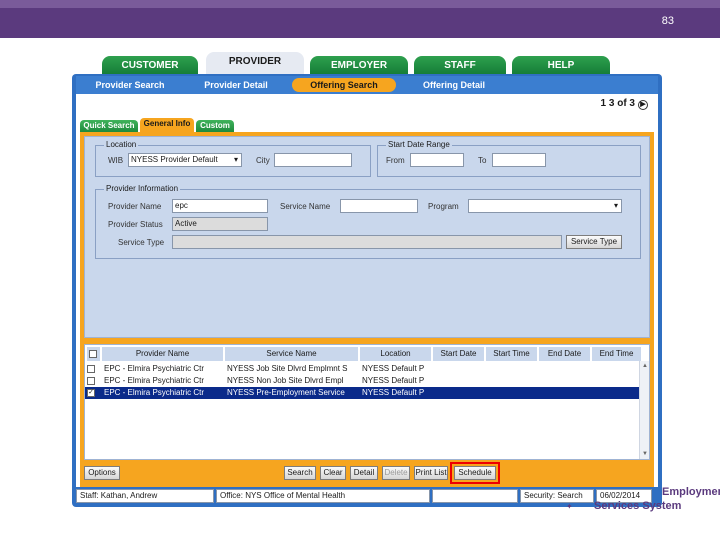 The image size is (720, 540). What do you see at coordinates (396, 354) in the screenshot?
I see `col-location: Location` at bounding box center [396, 354].